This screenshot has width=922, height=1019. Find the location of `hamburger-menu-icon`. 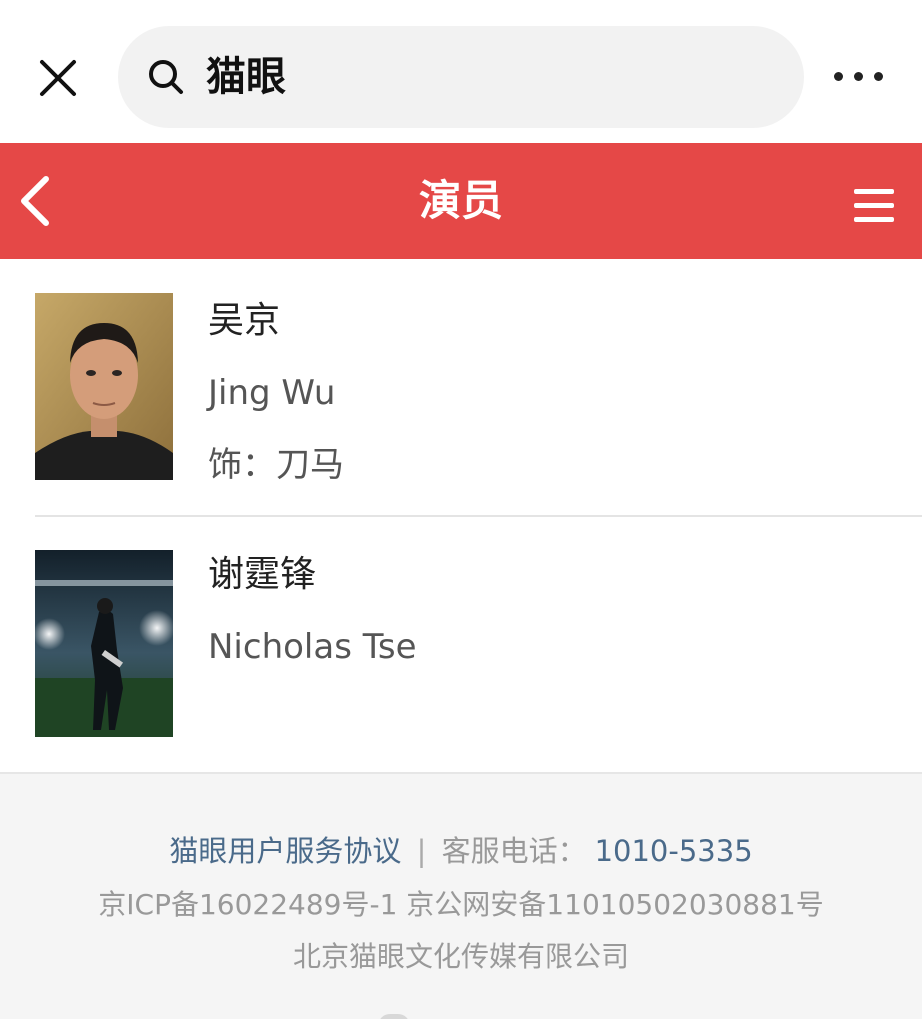

hamburger-menu-icon is located at coordinates (875, 206).